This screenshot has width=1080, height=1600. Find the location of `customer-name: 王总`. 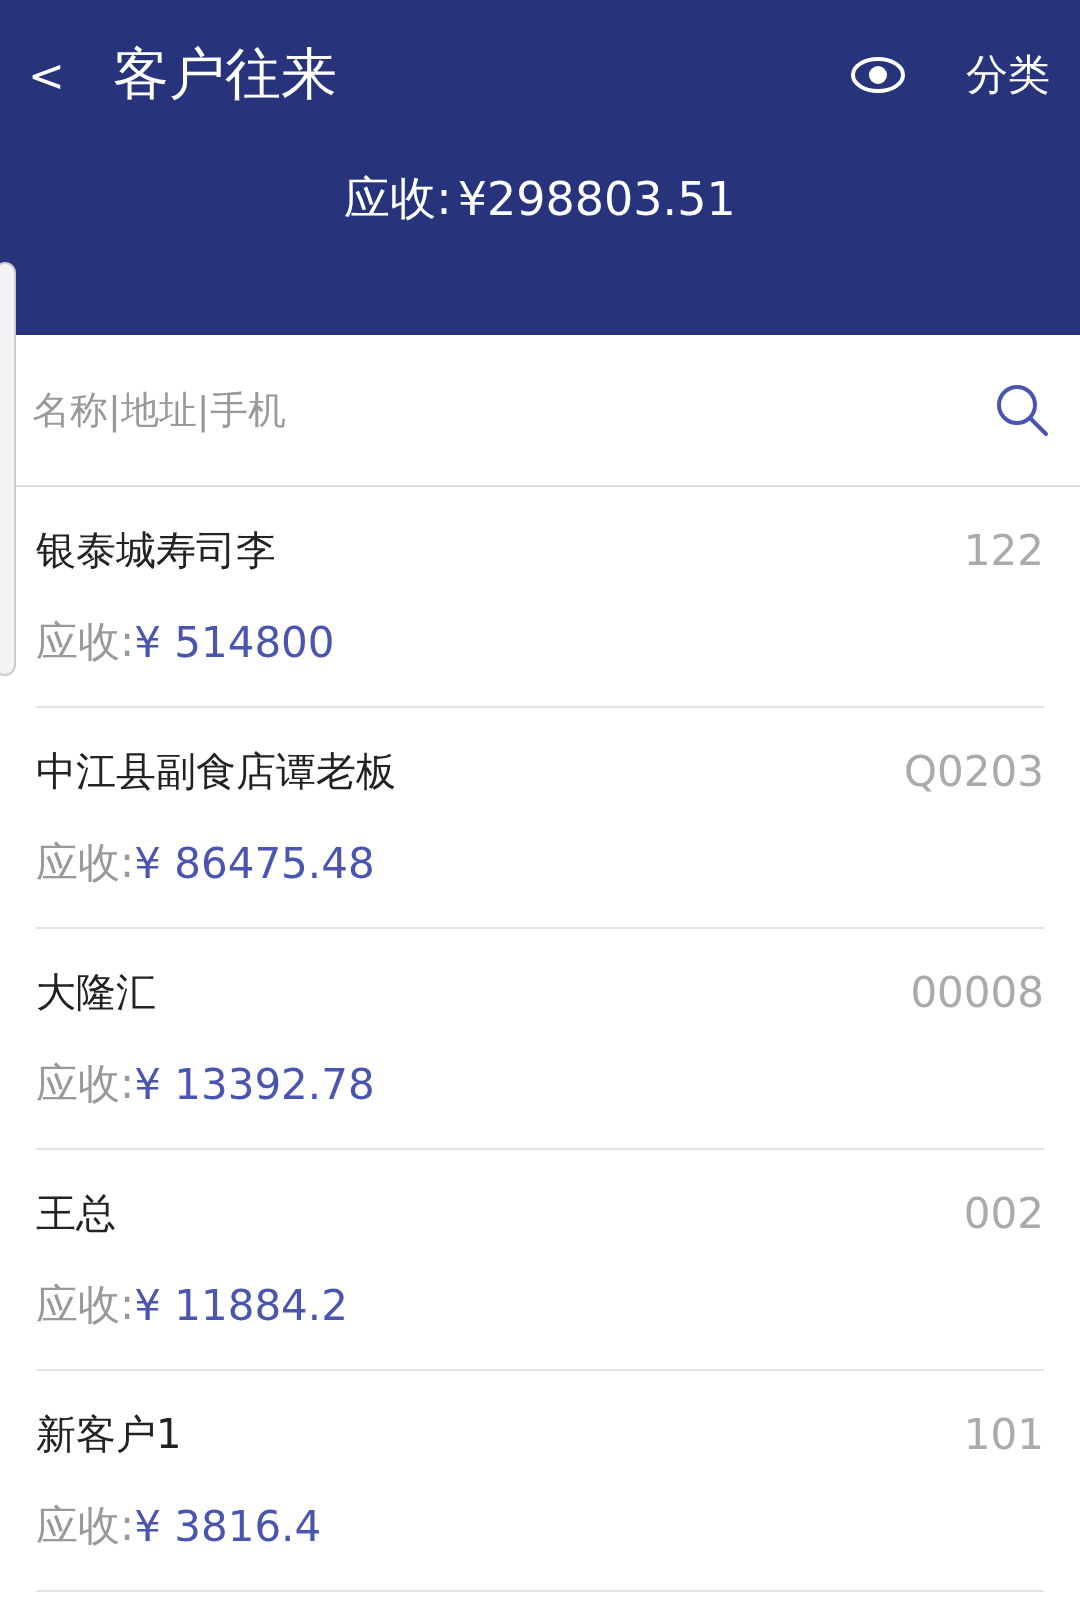

customer-name: 王总 is located at coordinates (76, 1213).